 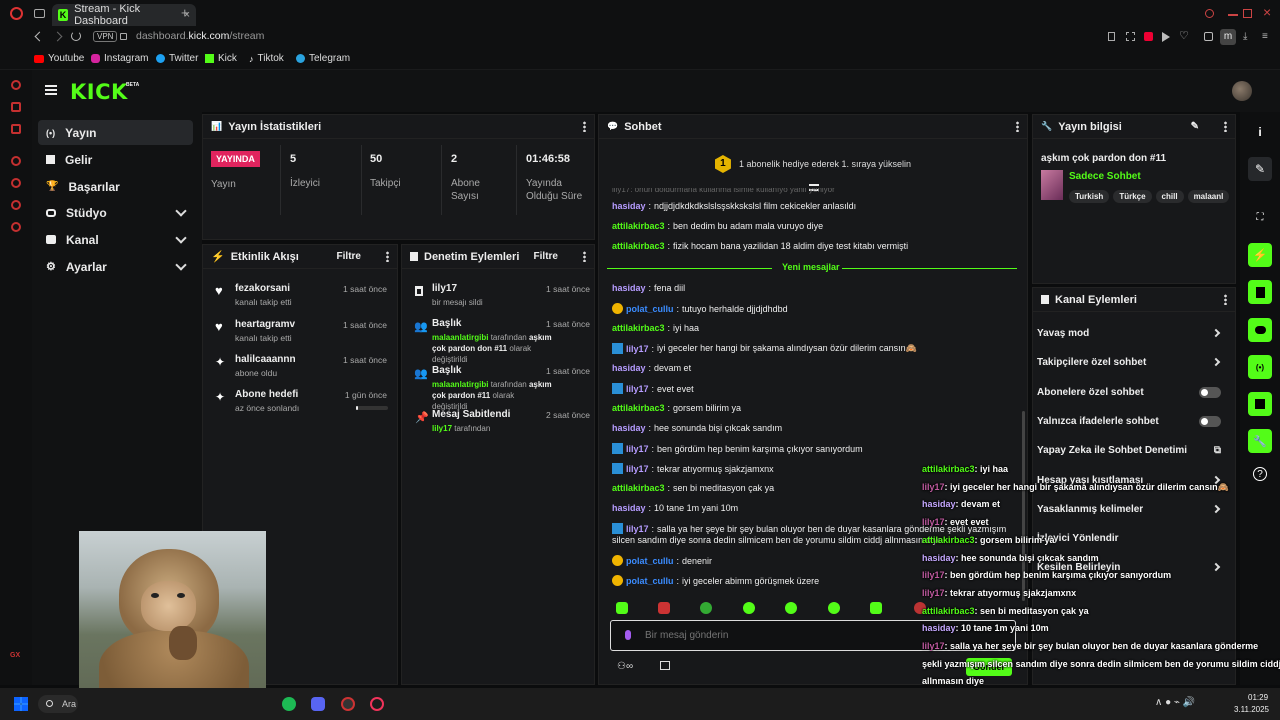 I want to click on channel-action-item: Yapay Zeka ile Sohbet Denetimi ⧉, so click(x=1131, y=452).